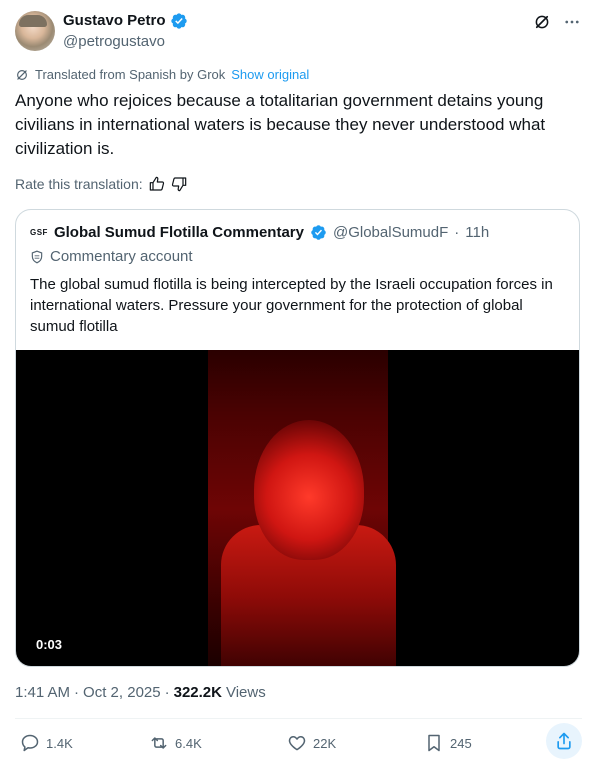  I want to click on share-button, so click(564, 741).